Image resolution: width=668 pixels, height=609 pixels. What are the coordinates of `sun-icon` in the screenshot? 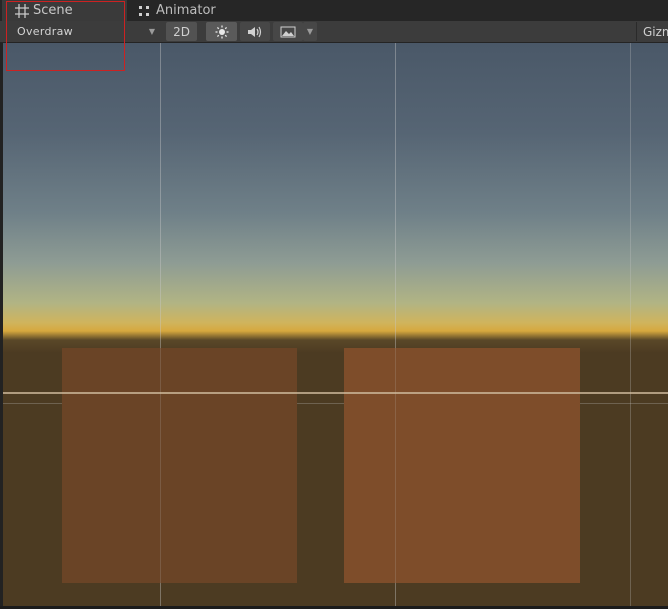 It's located at (221, 31).